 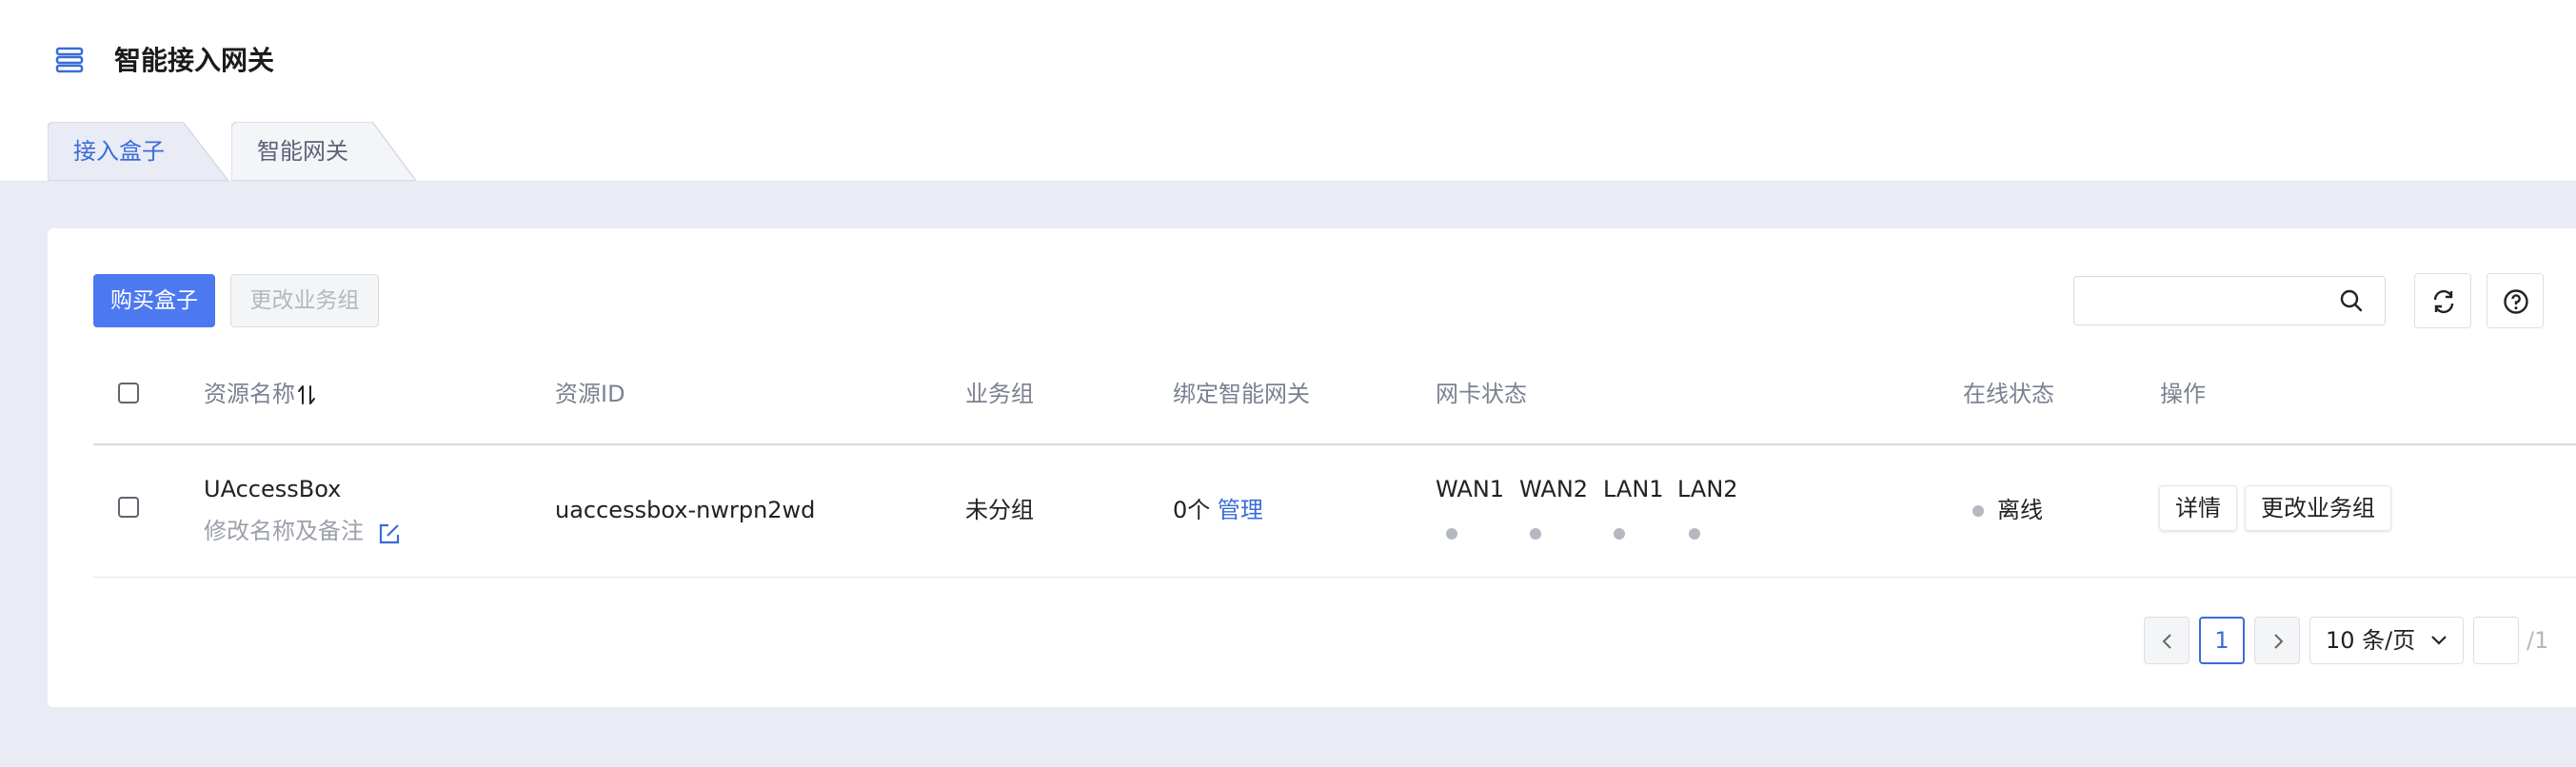 What do you see at coordinates (590, 394) in the screenshot?
I see `column-header-id: 资源ID` at bounding box center [590, 394].